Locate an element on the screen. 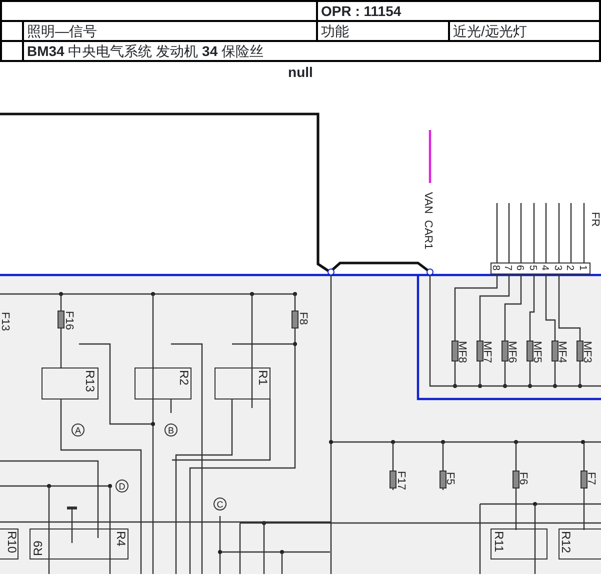 The height and width of the screenshot is (576, 601). pin-number: 1 is located at coordinates (582, 268).